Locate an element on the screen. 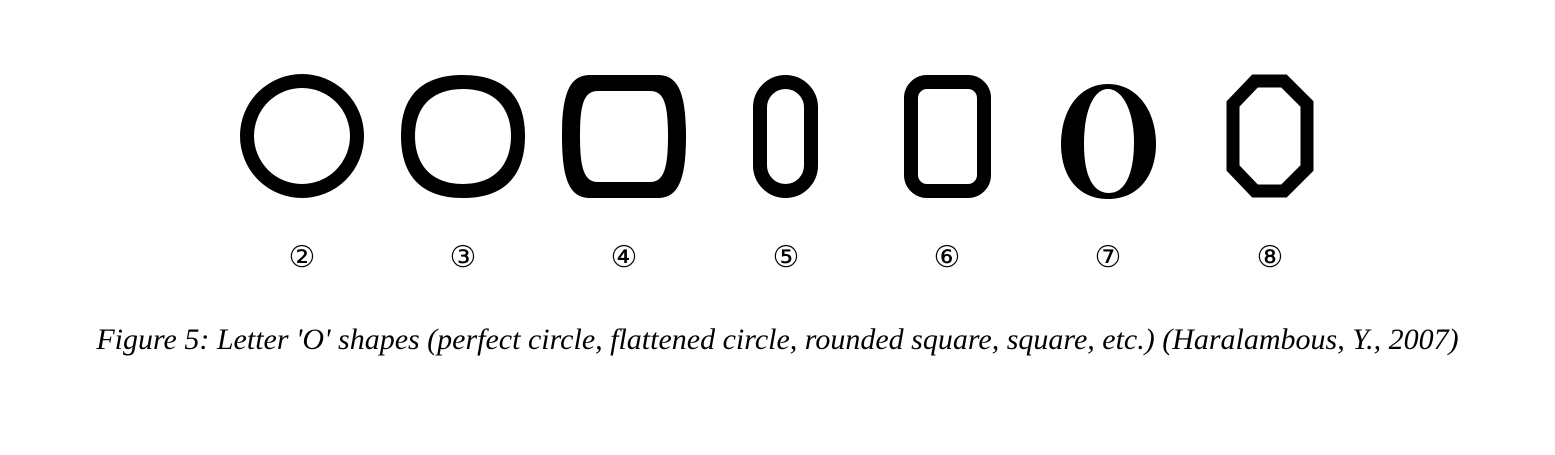  shape-label-7: ⑦ is located at coordinates (1108, 257).